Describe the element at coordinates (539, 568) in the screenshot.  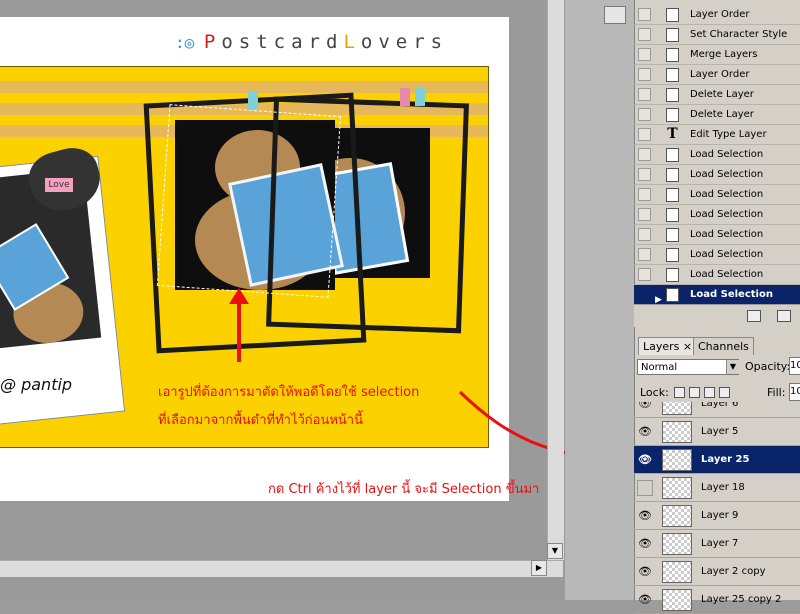
I see `scroll-right-button: ▶` at that location.